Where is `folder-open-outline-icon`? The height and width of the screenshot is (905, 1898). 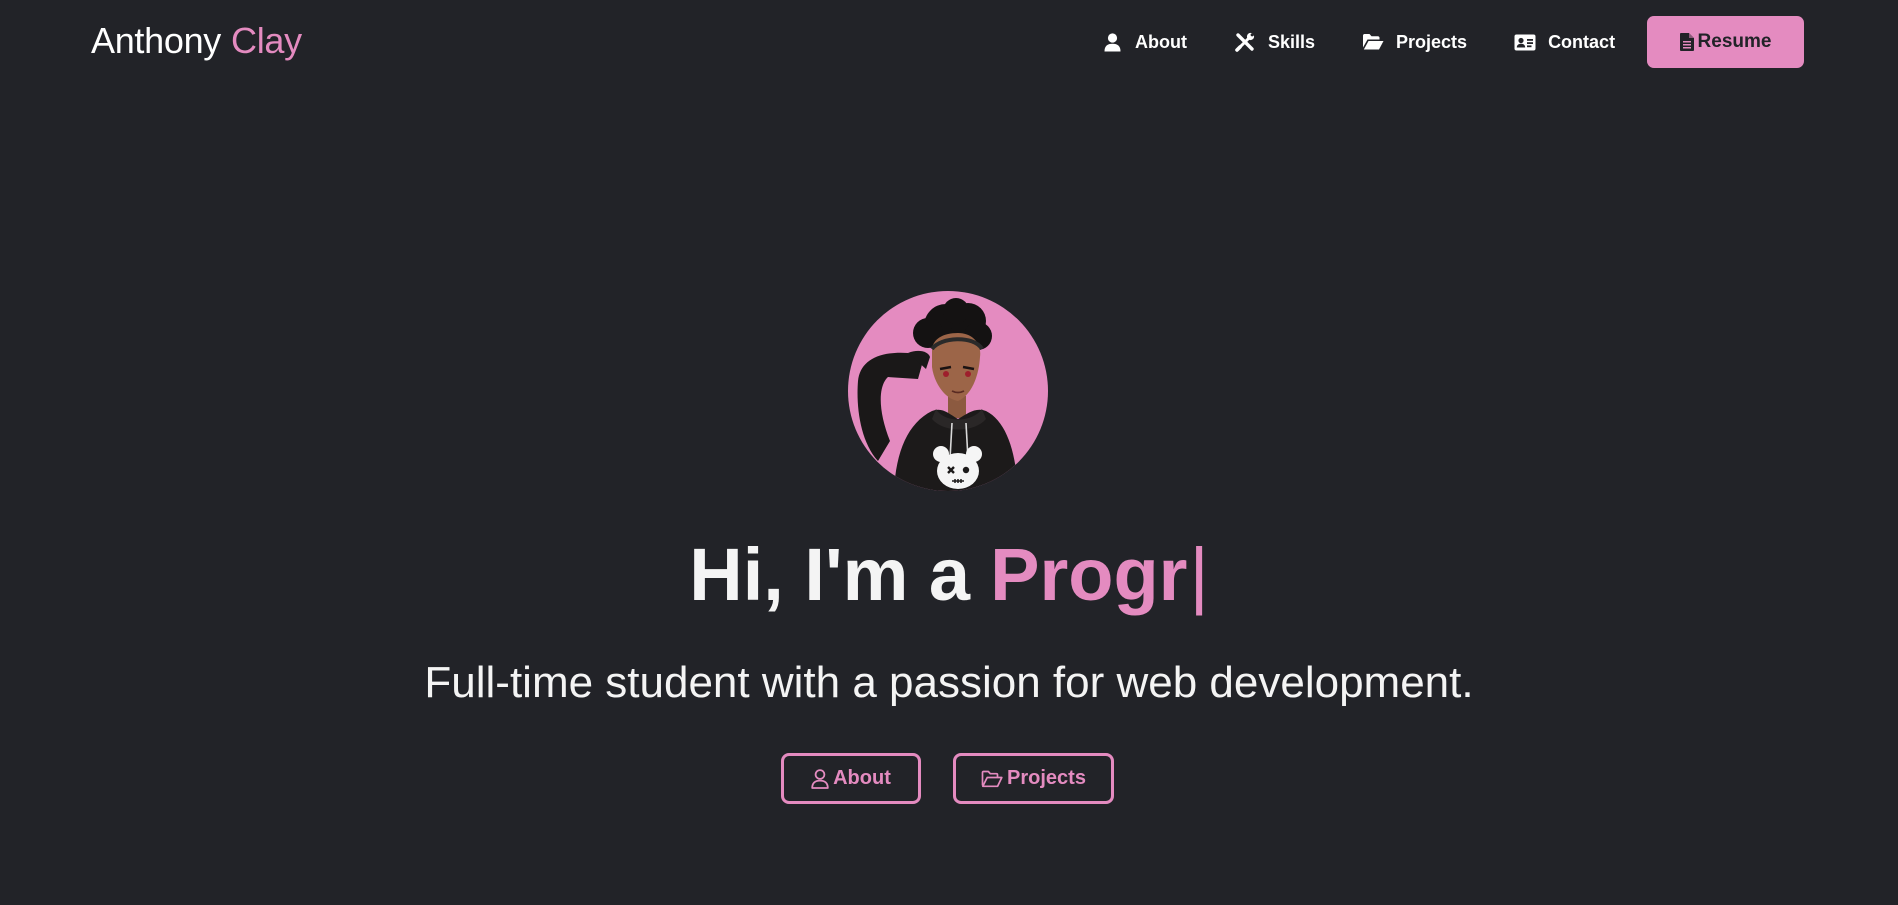
folder-open-outline-icon is located at coordinates (992, 779).